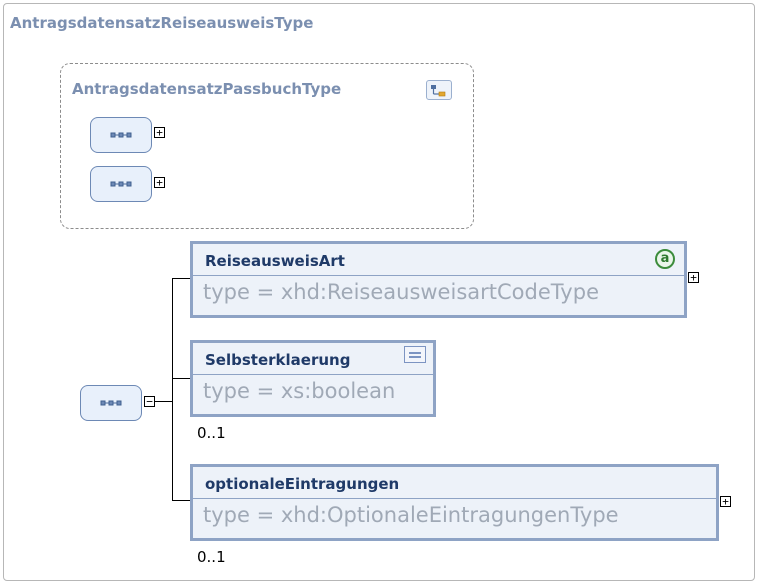 The height and width of the screenshot is (588, 763). What do you see at coordinates (162, 23) in the screenshot?
I see `outer-type-title: AntragsdatensatzReiseausweisType` at bounding box center [162, 23].